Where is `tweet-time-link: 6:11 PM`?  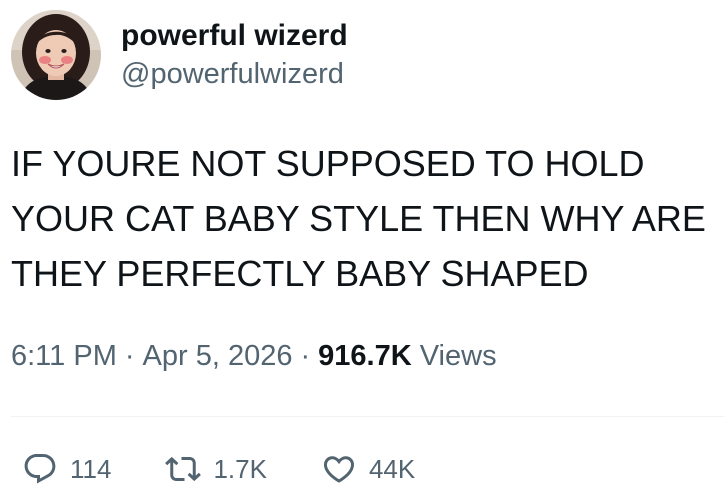
tweet-time-link: 6:11 PM is located at coordinates (64, 356).